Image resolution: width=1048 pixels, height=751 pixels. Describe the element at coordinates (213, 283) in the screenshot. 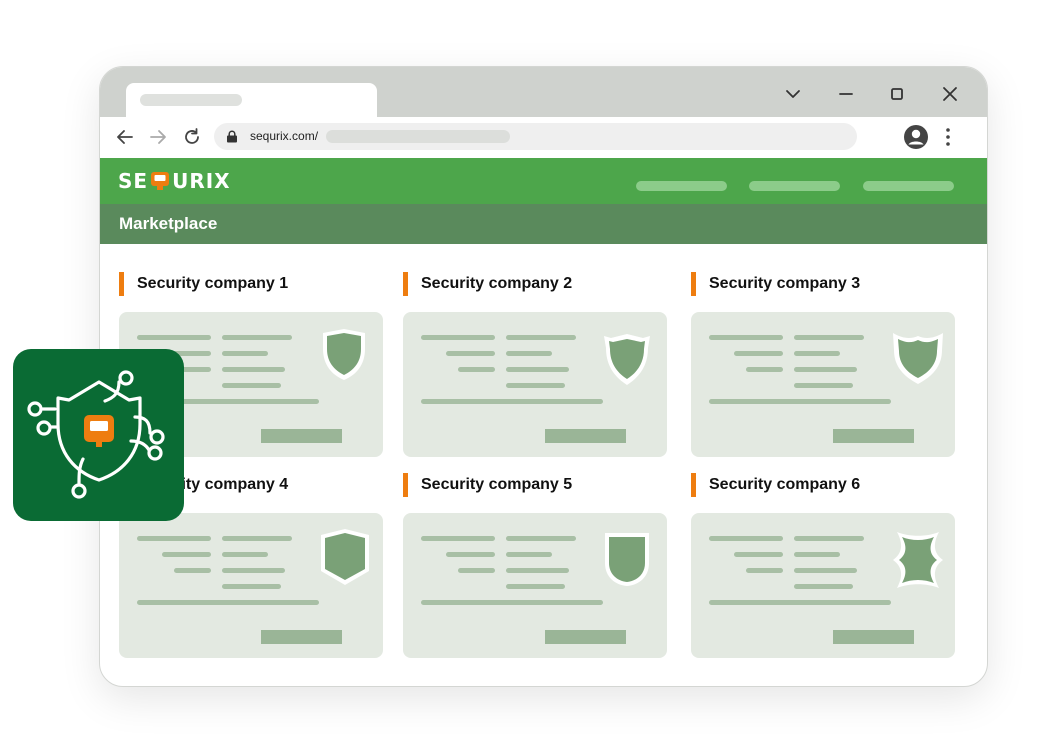

I see `company-name: Security company 1` at that location.